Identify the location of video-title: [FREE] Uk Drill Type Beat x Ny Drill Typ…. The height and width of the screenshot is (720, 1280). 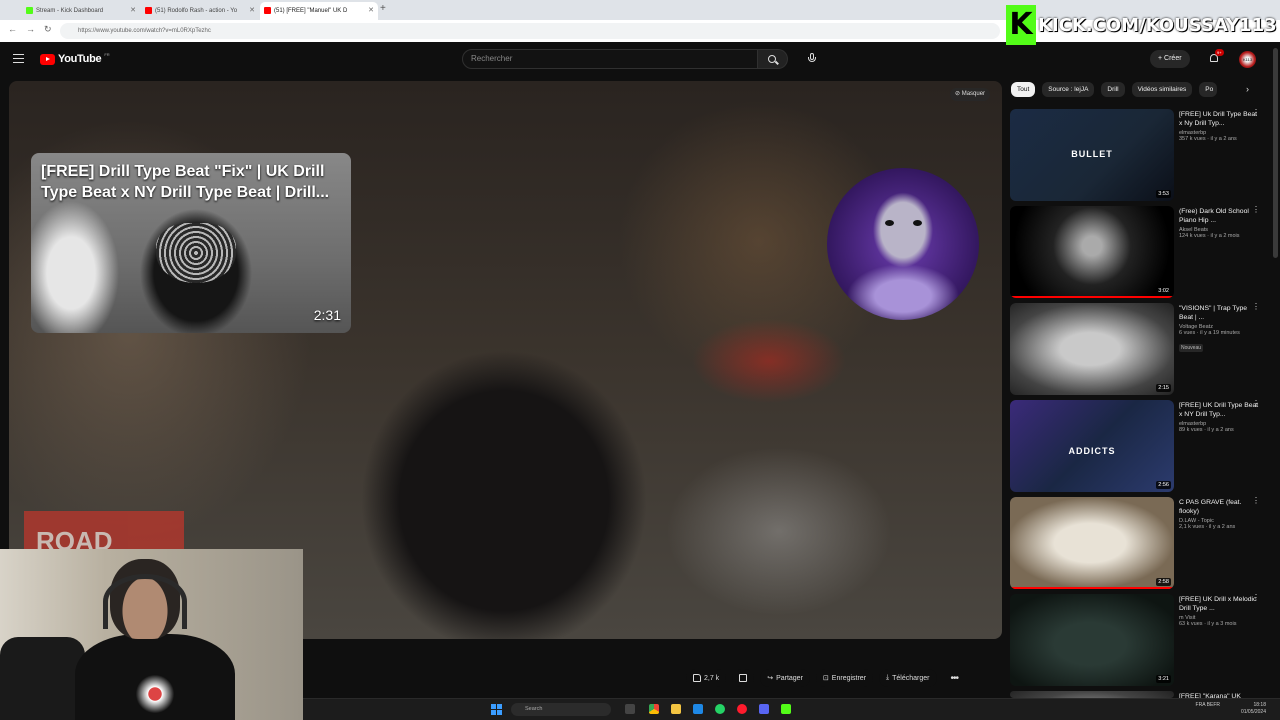
(1220, 119).